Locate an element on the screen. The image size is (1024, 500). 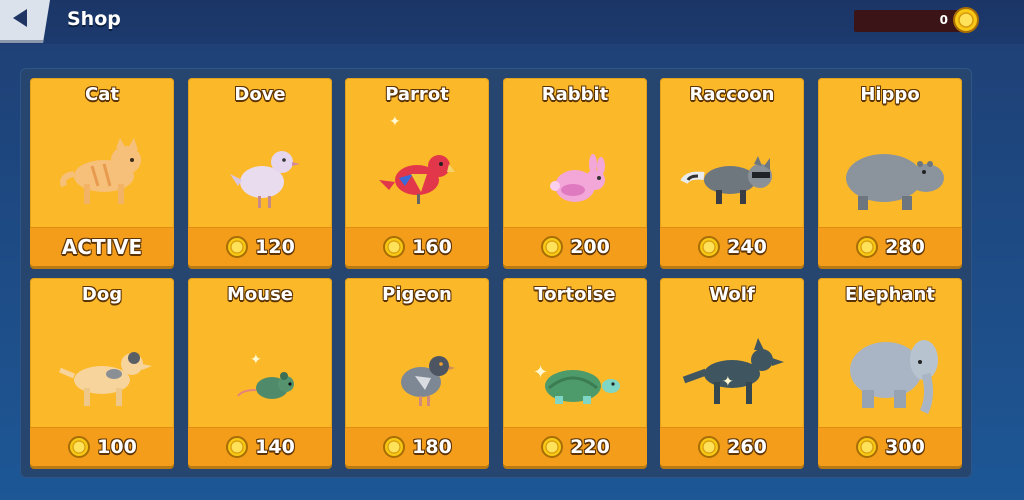
card-footer: 260 is located at coordinates (732, 446).